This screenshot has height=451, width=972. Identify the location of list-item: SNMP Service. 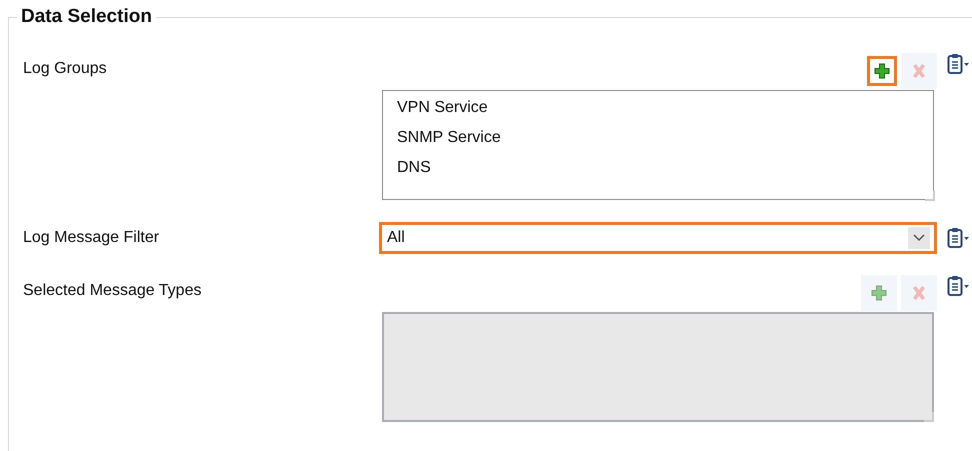
(658, 138).